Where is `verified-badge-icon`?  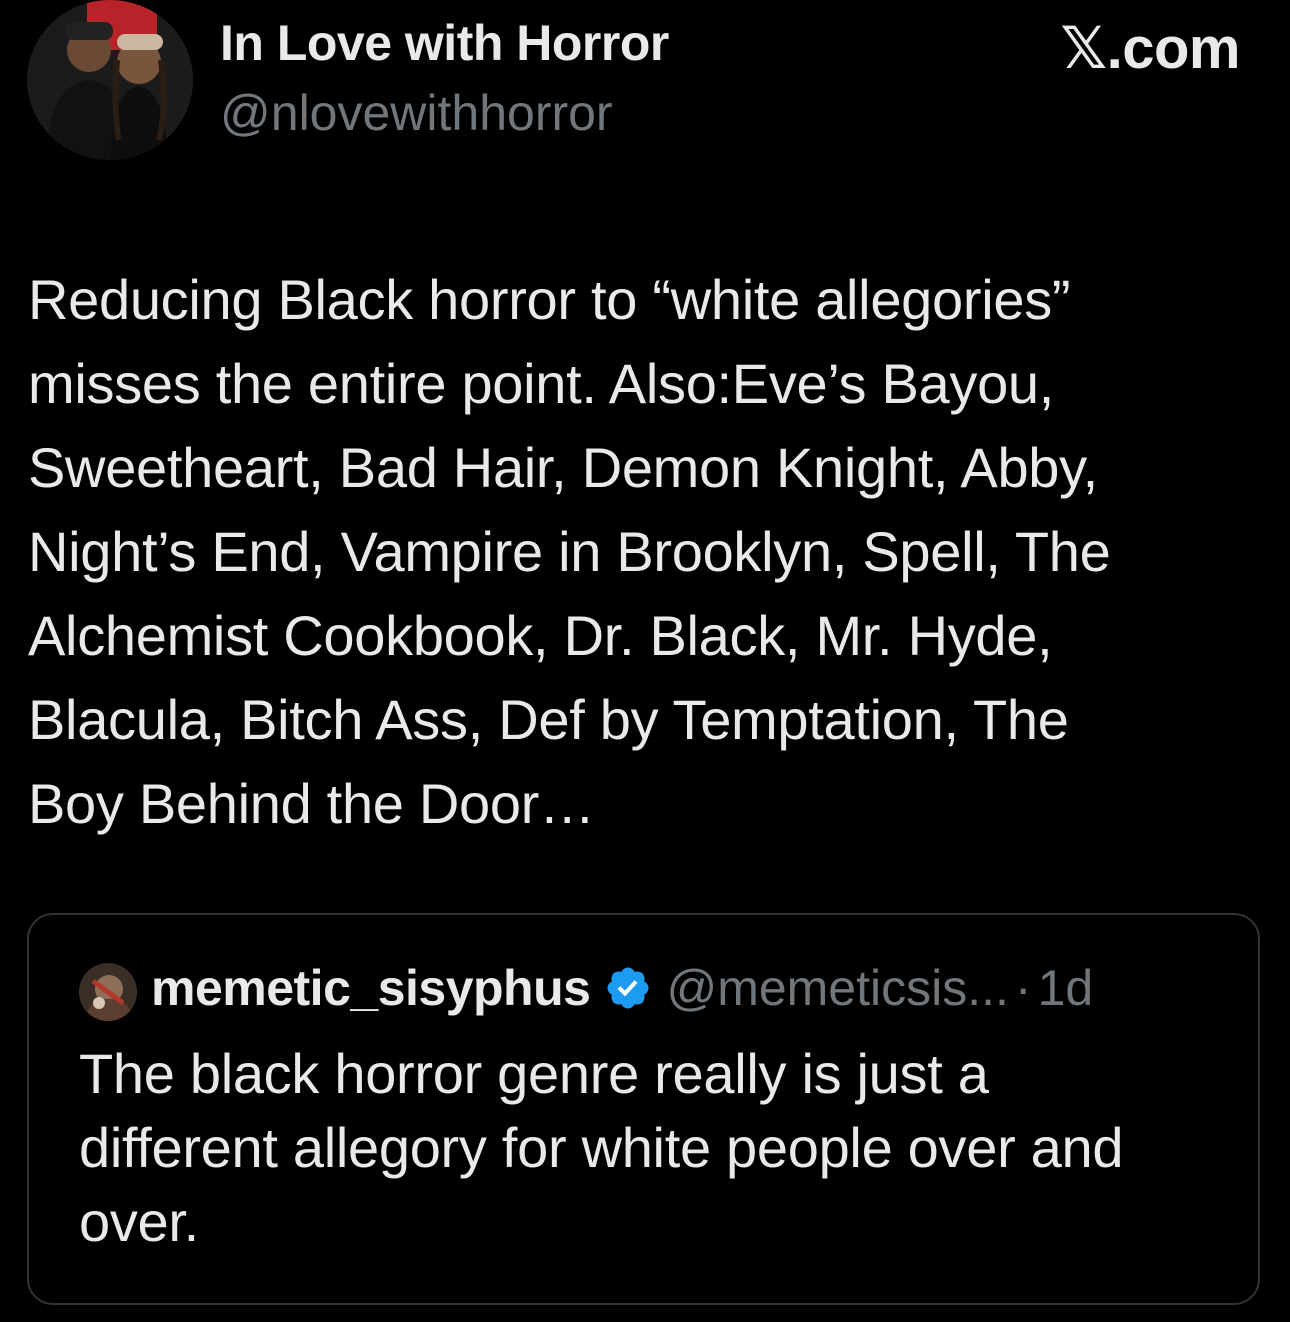
verified-badge-icon is located at coordinates (628, 988).